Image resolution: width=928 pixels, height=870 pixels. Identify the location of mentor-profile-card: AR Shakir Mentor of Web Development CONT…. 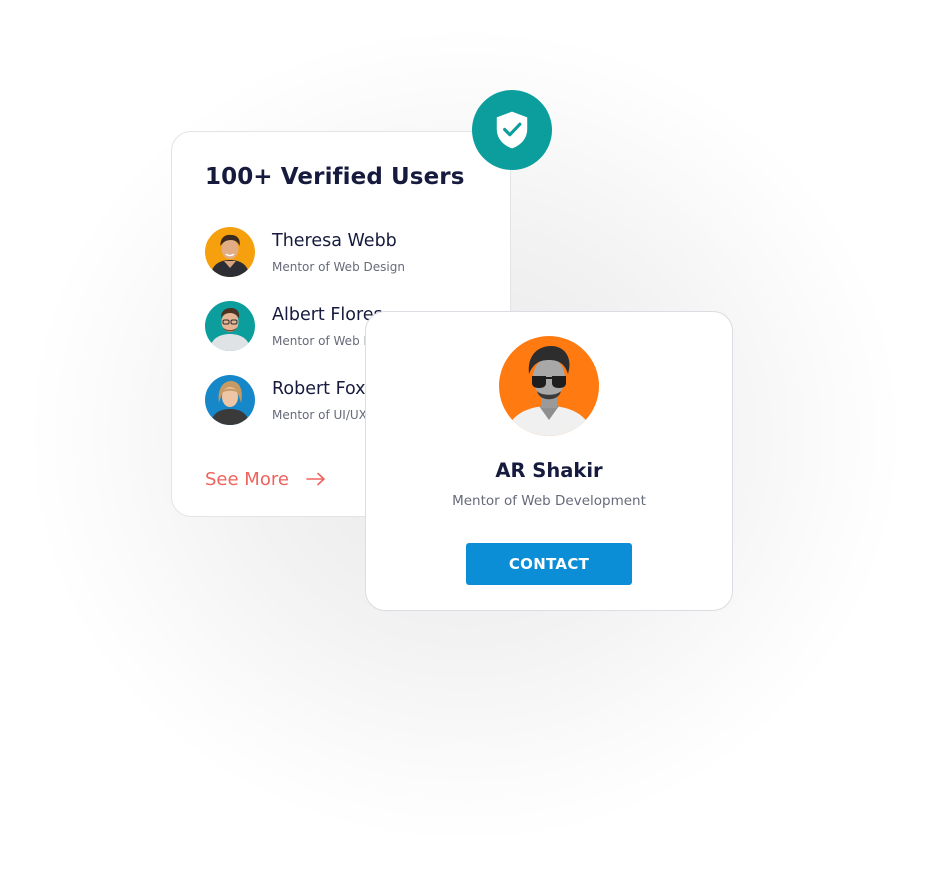
(549, 461).